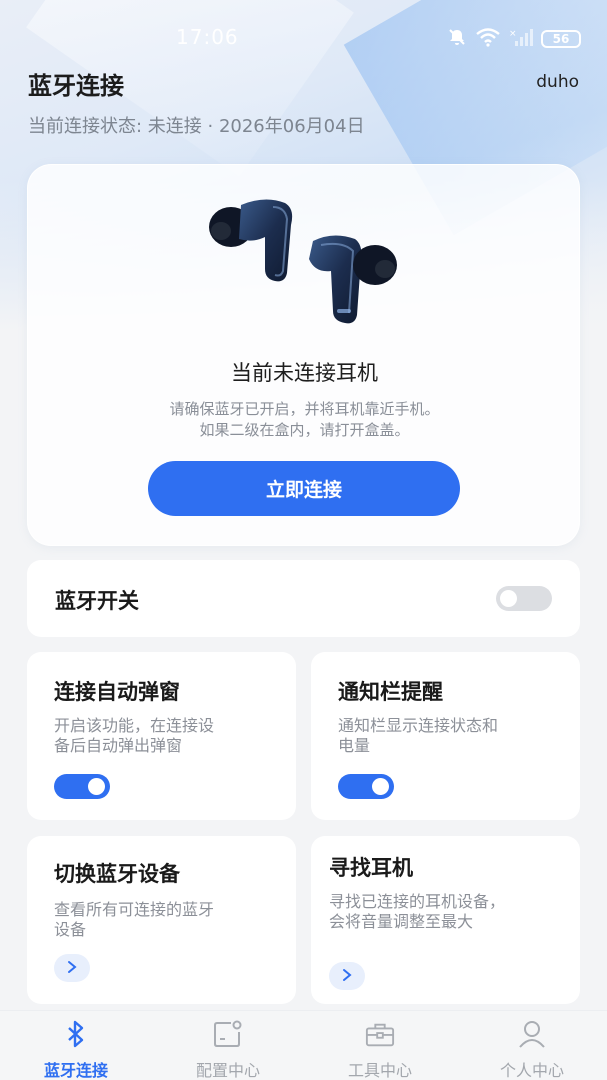  Describe the element at coordinates (488, 39) in the screenshot. I see `wifi-icon` at that location.